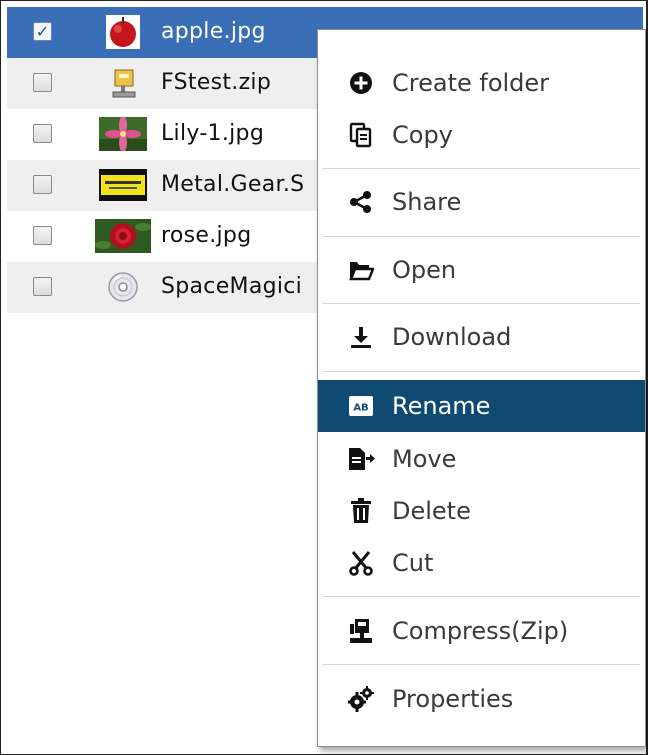 This screenshot has height=755, width=648. What do you see at coordinates (422, 135) in the screenshot?
I see `menu-item-label: Copy` at bounding box center [422, 135].